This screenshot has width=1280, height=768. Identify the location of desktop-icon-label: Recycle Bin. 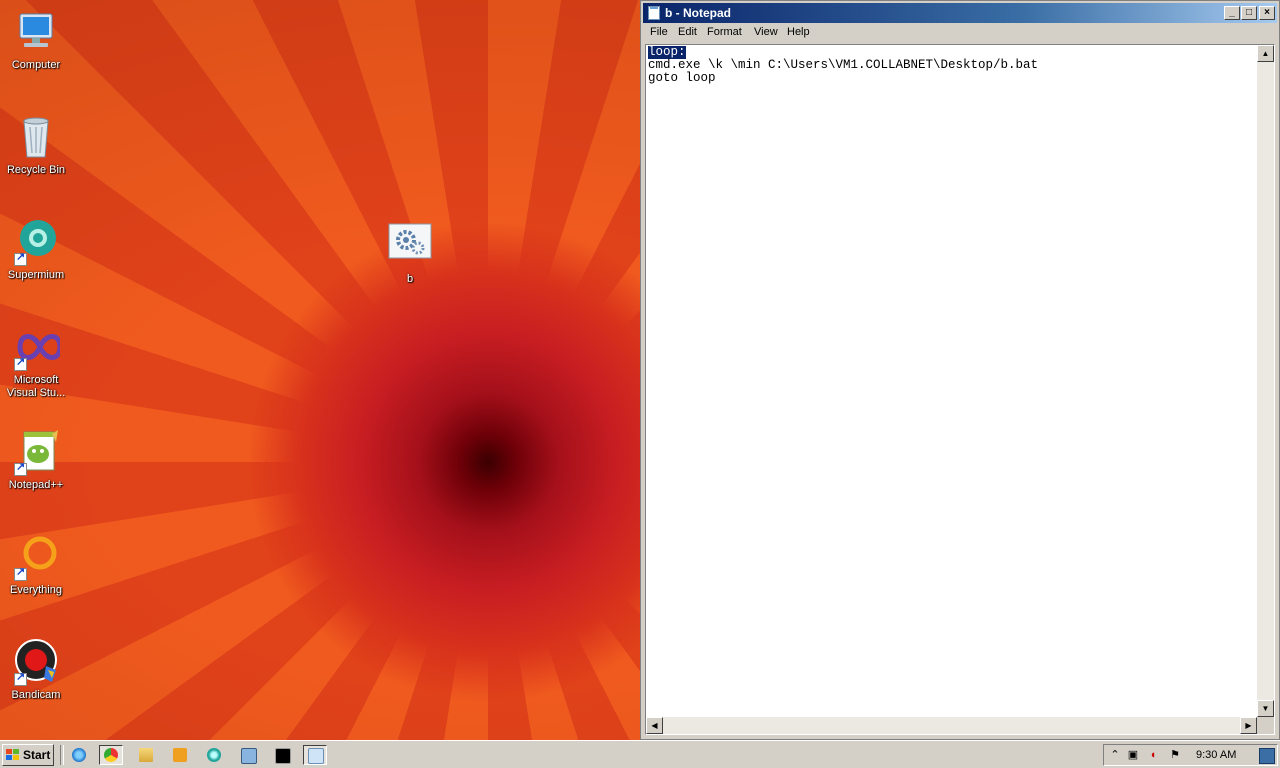
(36, 170).